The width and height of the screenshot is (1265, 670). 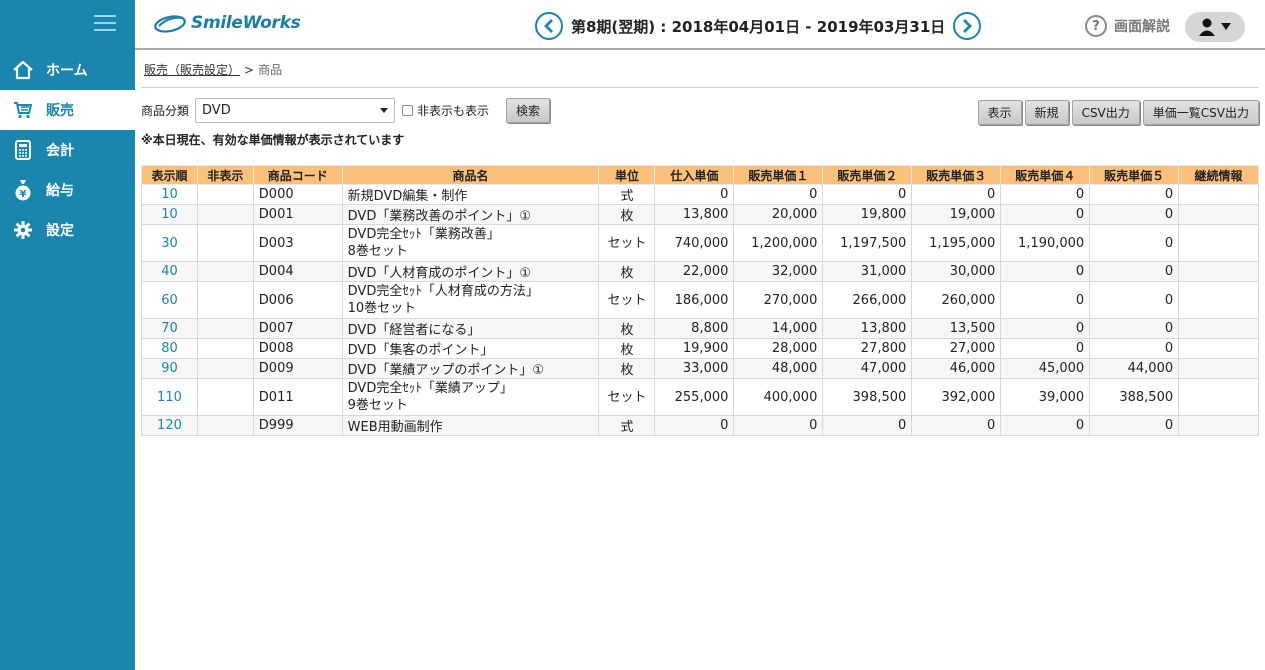 What do you see at coordinates (778, 328) in the screenshot?
I see `sales-price-1-cell: 14,000` at bounding box center [778, 328].